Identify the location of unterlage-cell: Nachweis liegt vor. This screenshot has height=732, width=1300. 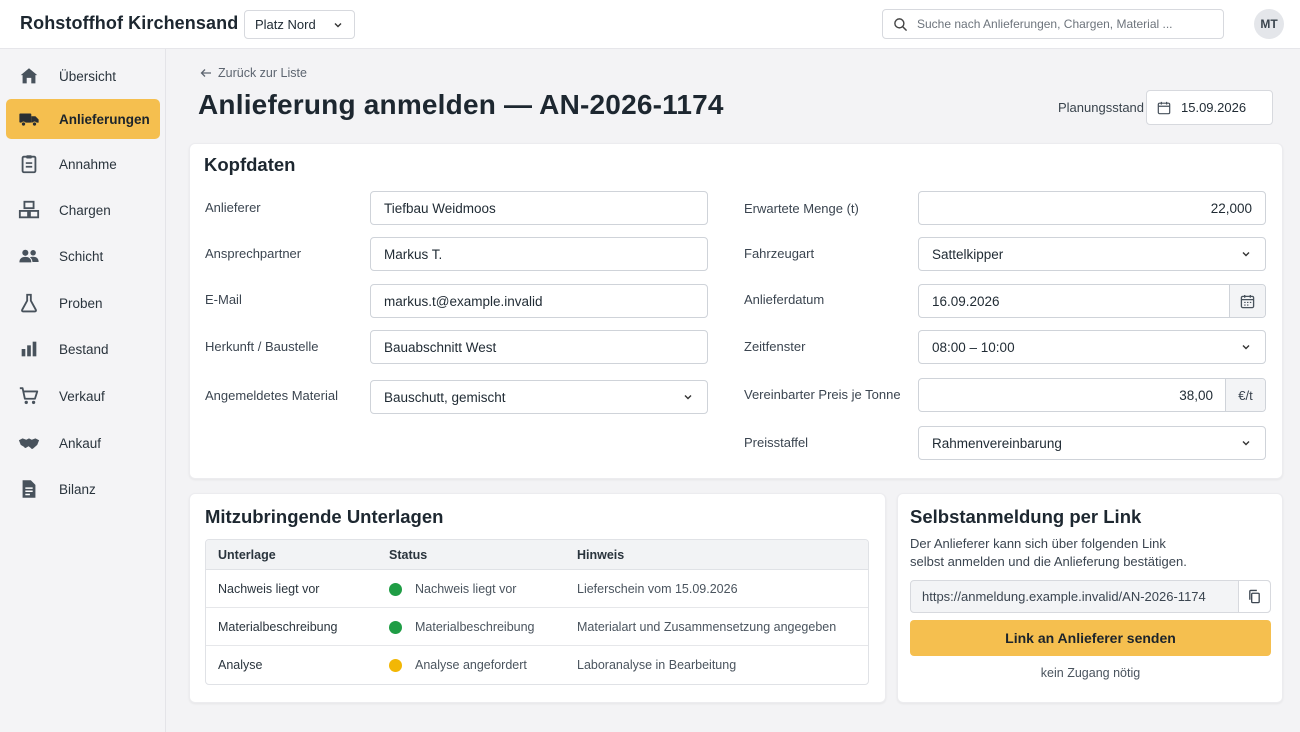
(269, 589).